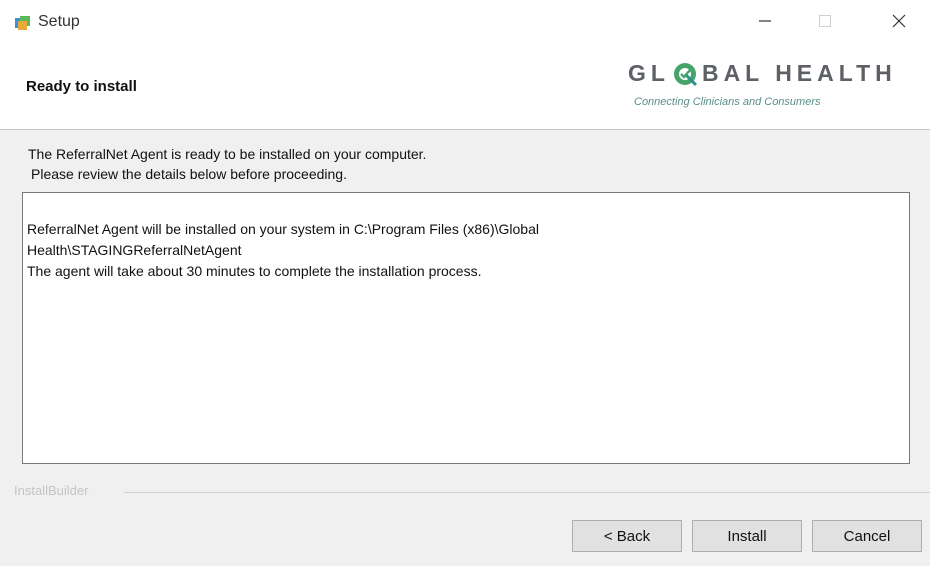  Describe the element at coordinates (527, 492) in the screenshot. I see `brand-divider` at that location.